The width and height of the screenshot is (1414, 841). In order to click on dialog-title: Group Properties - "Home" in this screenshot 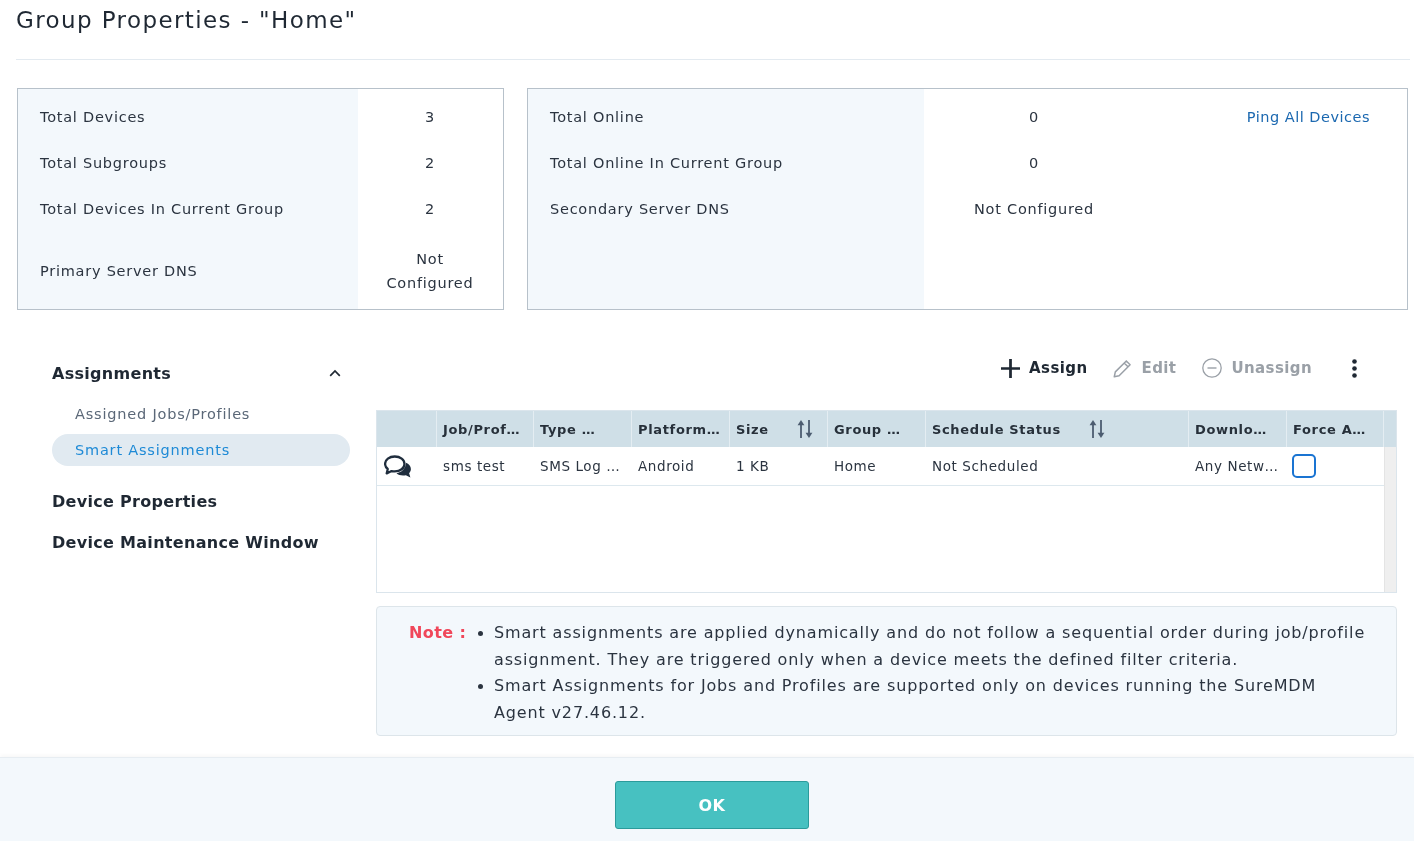, I will do `click(186, 20)`.